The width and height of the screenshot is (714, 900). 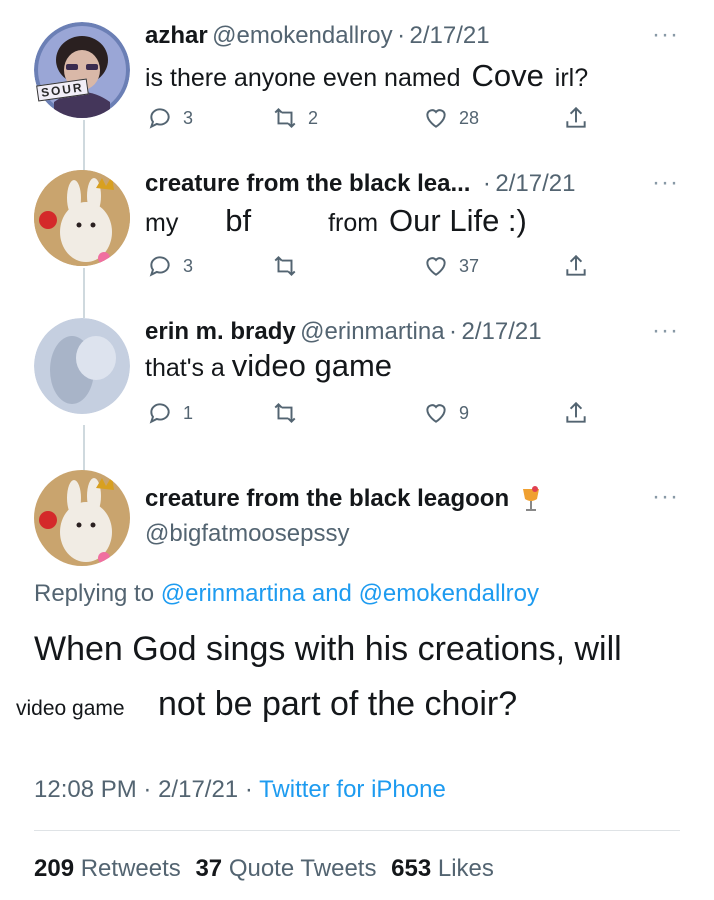 I want to click on user-handle: @emokendallroy, so click(x=302, y=35).